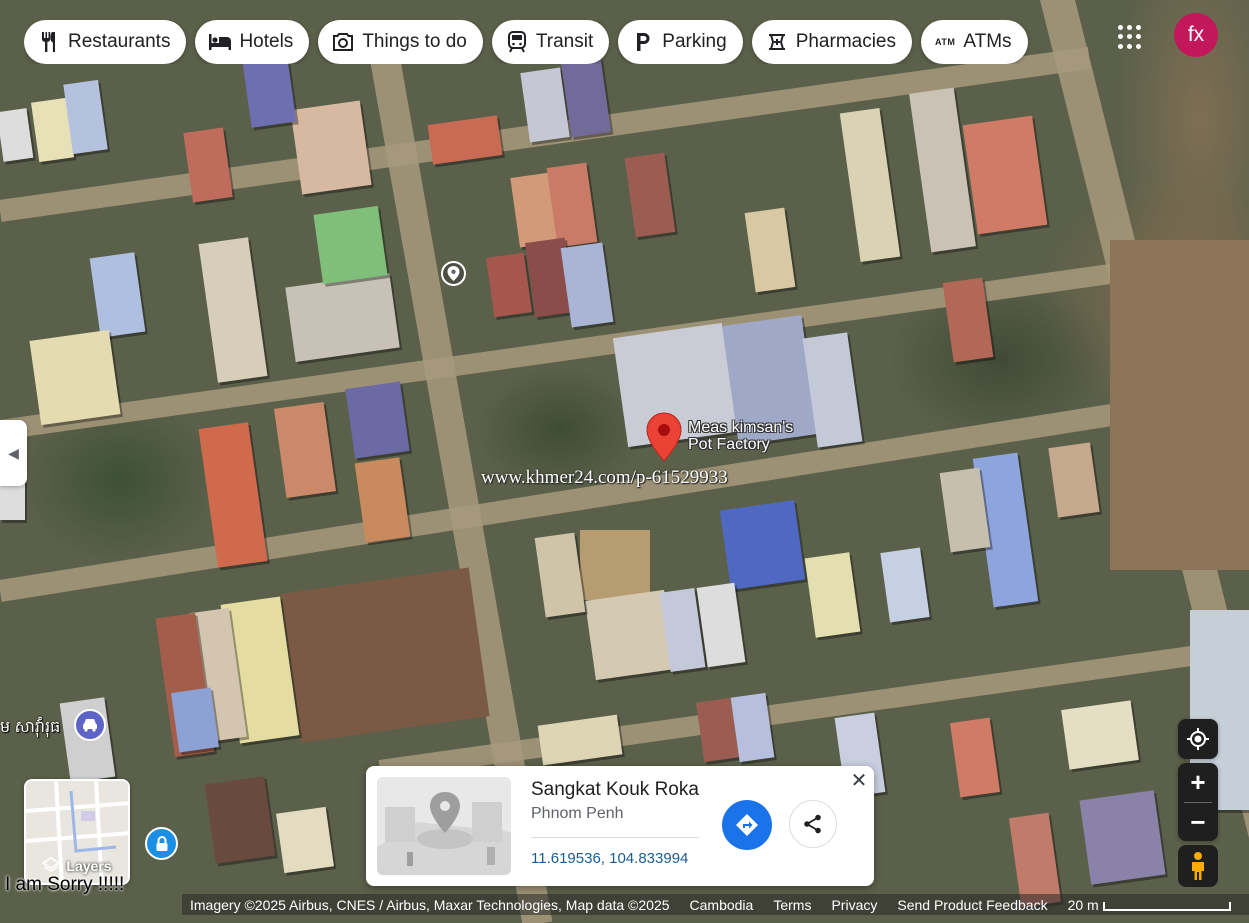  Describe the element at coordinates (643, 42) in the screenshot. I see `parking-icon` at that location.